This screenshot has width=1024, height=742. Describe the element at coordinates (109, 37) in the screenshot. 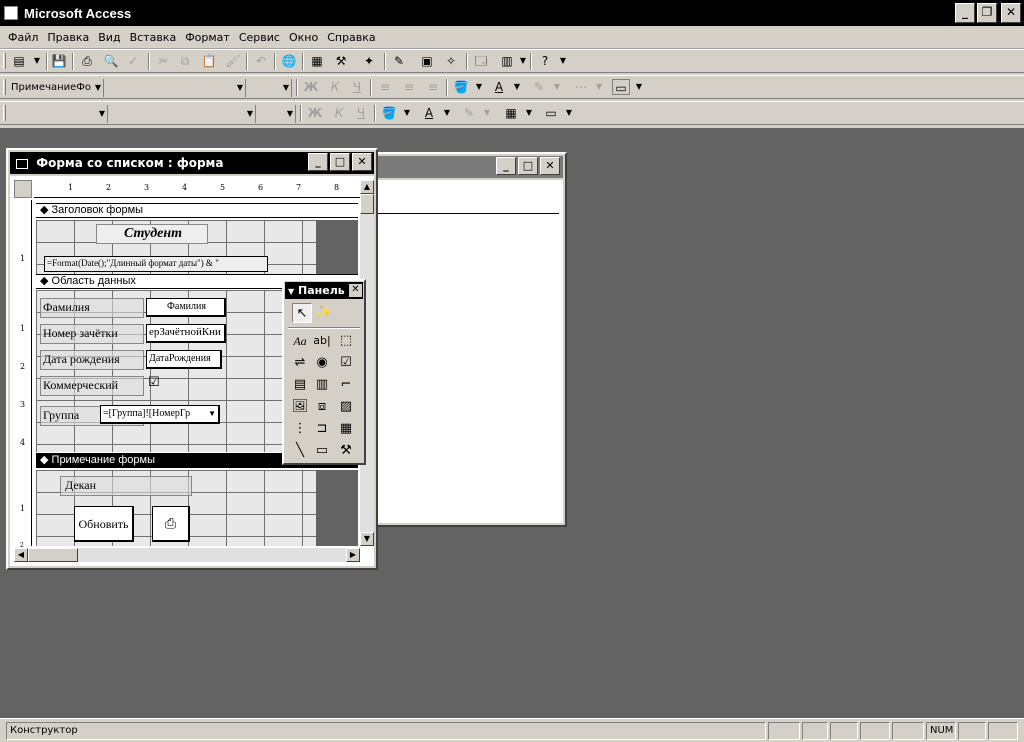

I see `menu-view: Вид` at that location.